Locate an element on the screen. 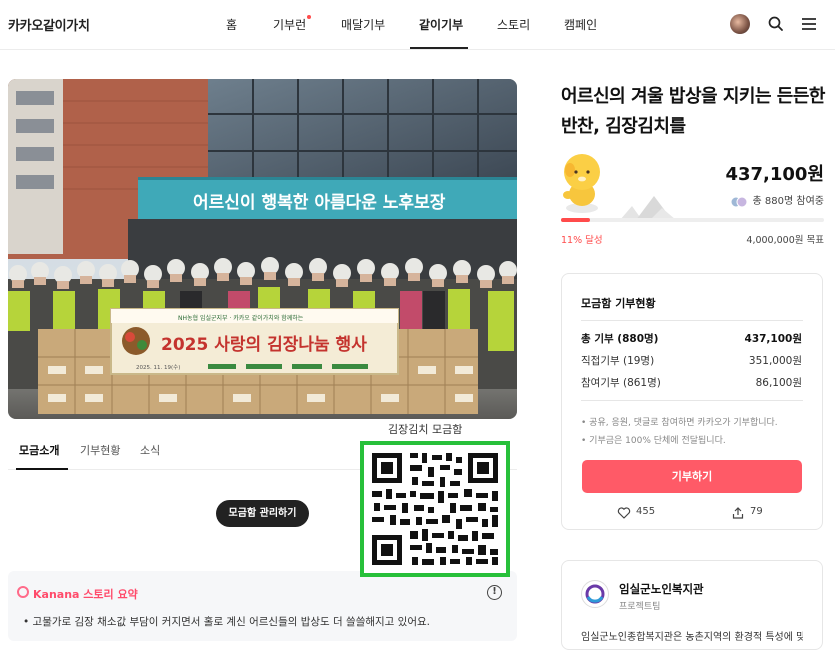  tab-donations: 기부현황 is located at coordinates (100, 450).